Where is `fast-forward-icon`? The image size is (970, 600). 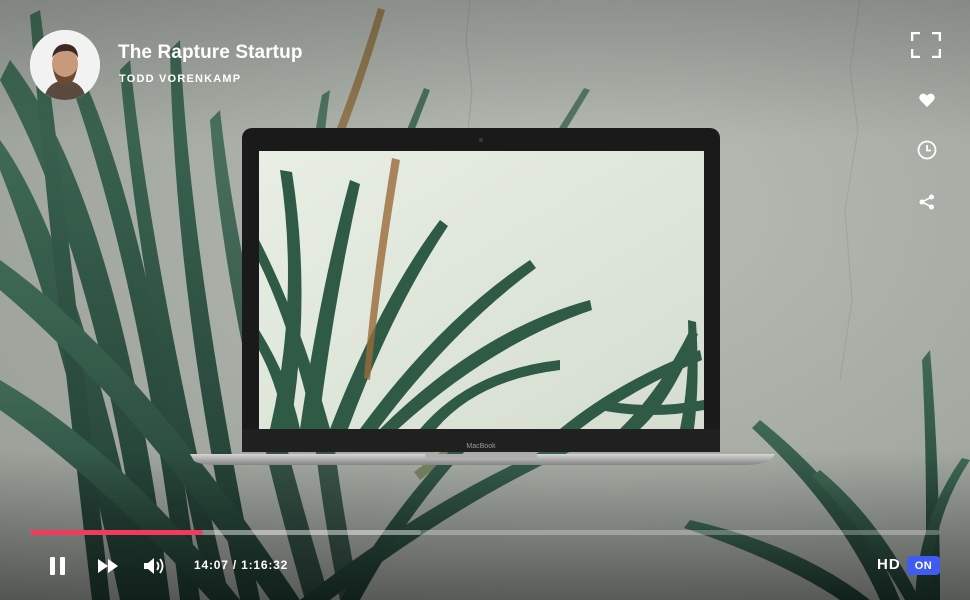 fast-forward-icon is located at coordinates (108, 566).